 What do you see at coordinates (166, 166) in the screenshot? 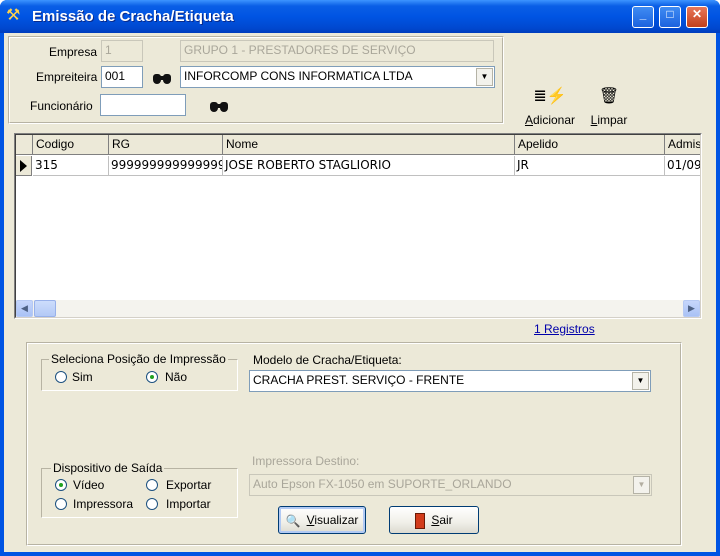
I see `table-cell: 999999999999999` at bounding box center [166, 166].